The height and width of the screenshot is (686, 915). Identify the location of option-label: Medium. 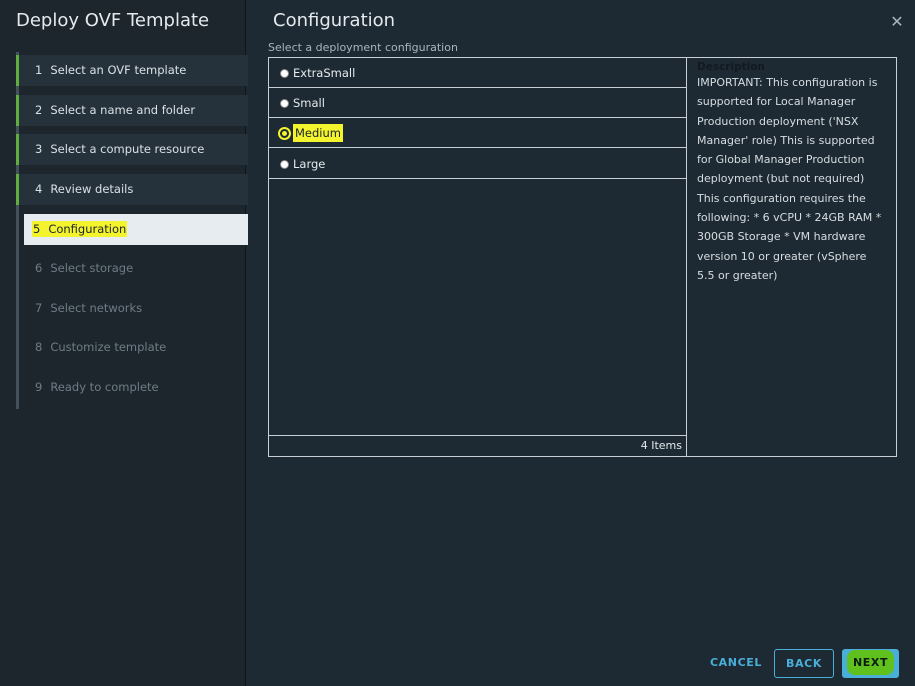
(318, 133).